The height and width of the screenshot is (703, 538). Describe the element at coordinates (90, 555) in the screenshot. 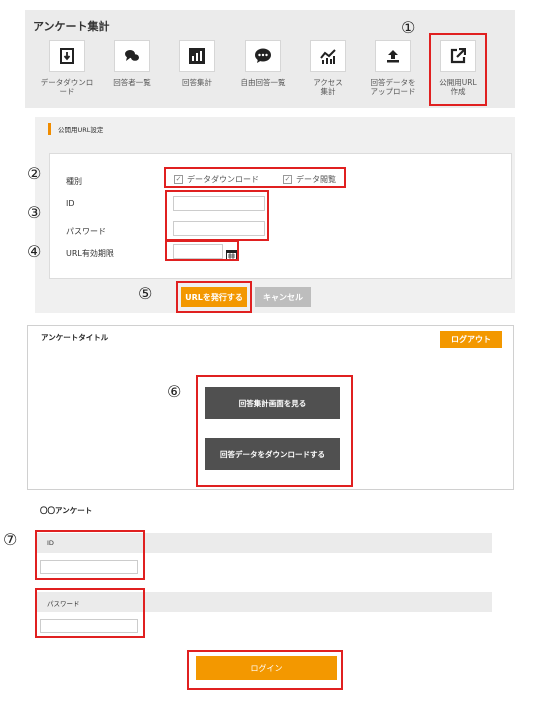

I see `highlight-box-7a` at that location.